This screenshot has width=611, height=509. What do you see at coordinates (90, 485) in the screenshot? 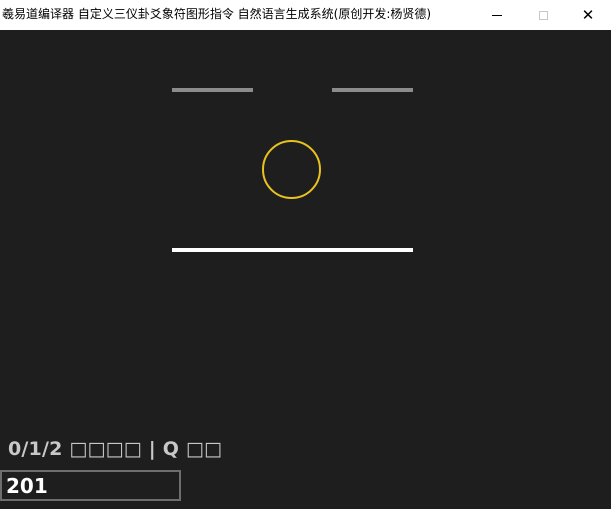
I see `command-input` at bounding box center [90, 485].